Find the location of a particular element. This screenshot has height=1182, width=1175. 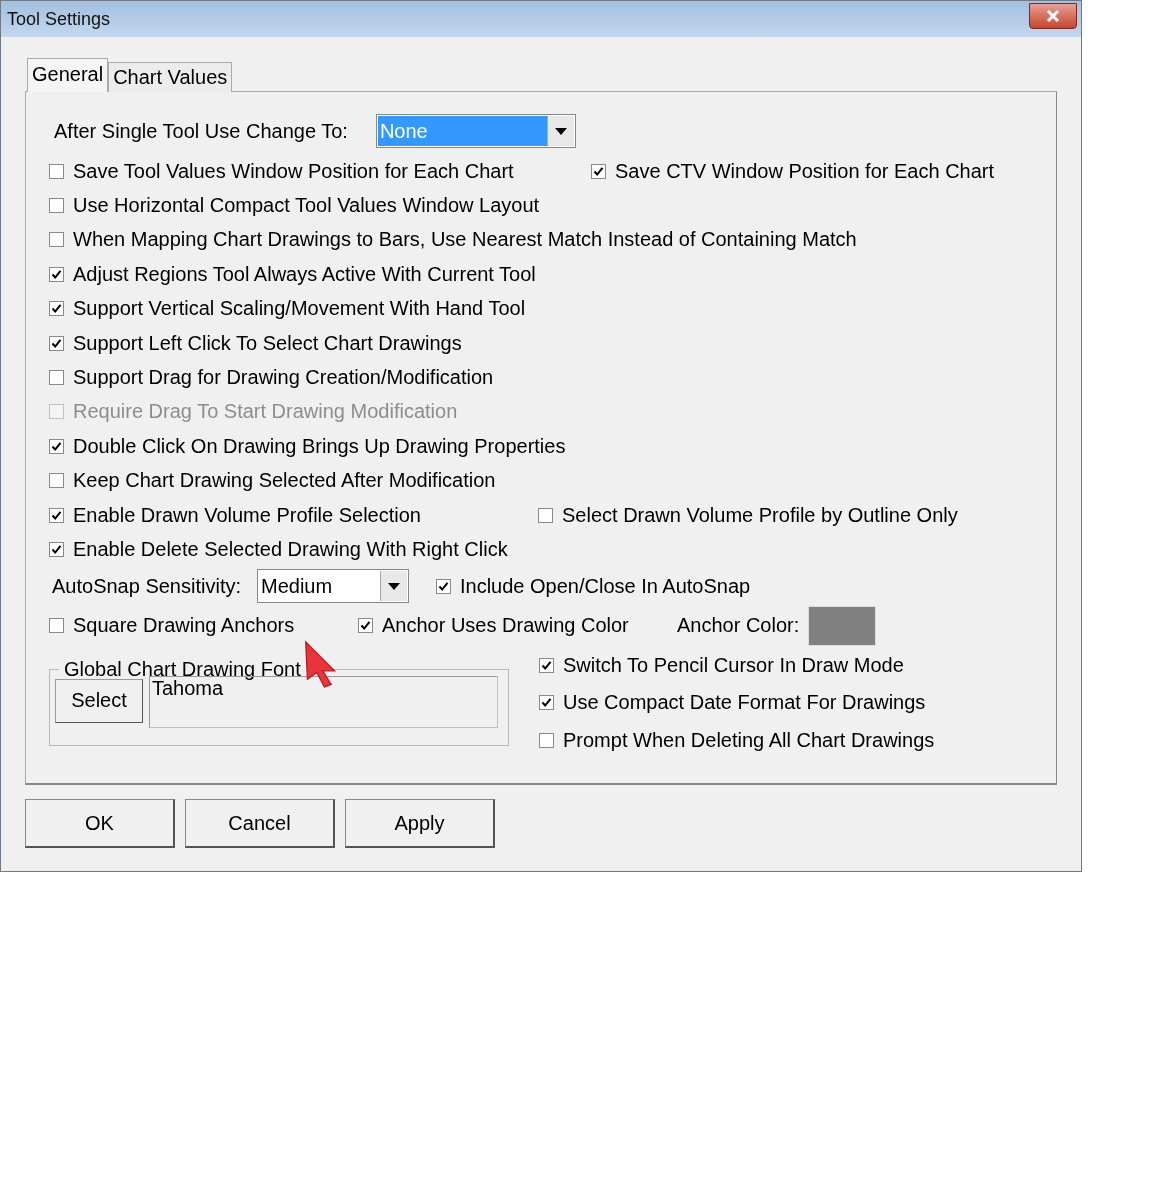

checkbox-label: When Mapping Chart Drawings to Bars, Use Nearest Match Instead of Containing Match is located at coordinates (465, 240).